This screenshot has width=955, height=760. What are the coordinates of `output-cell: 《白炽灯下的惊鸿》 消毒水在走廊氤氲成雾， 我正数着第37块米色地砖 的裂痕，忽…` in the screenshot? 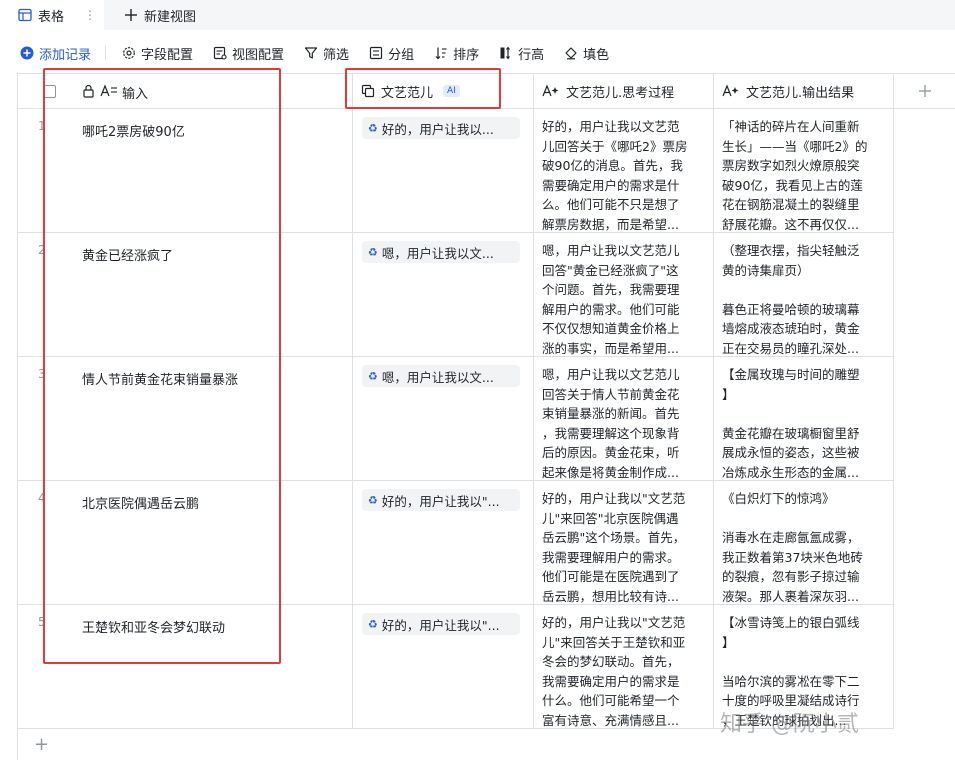 It's located at (804, 543).